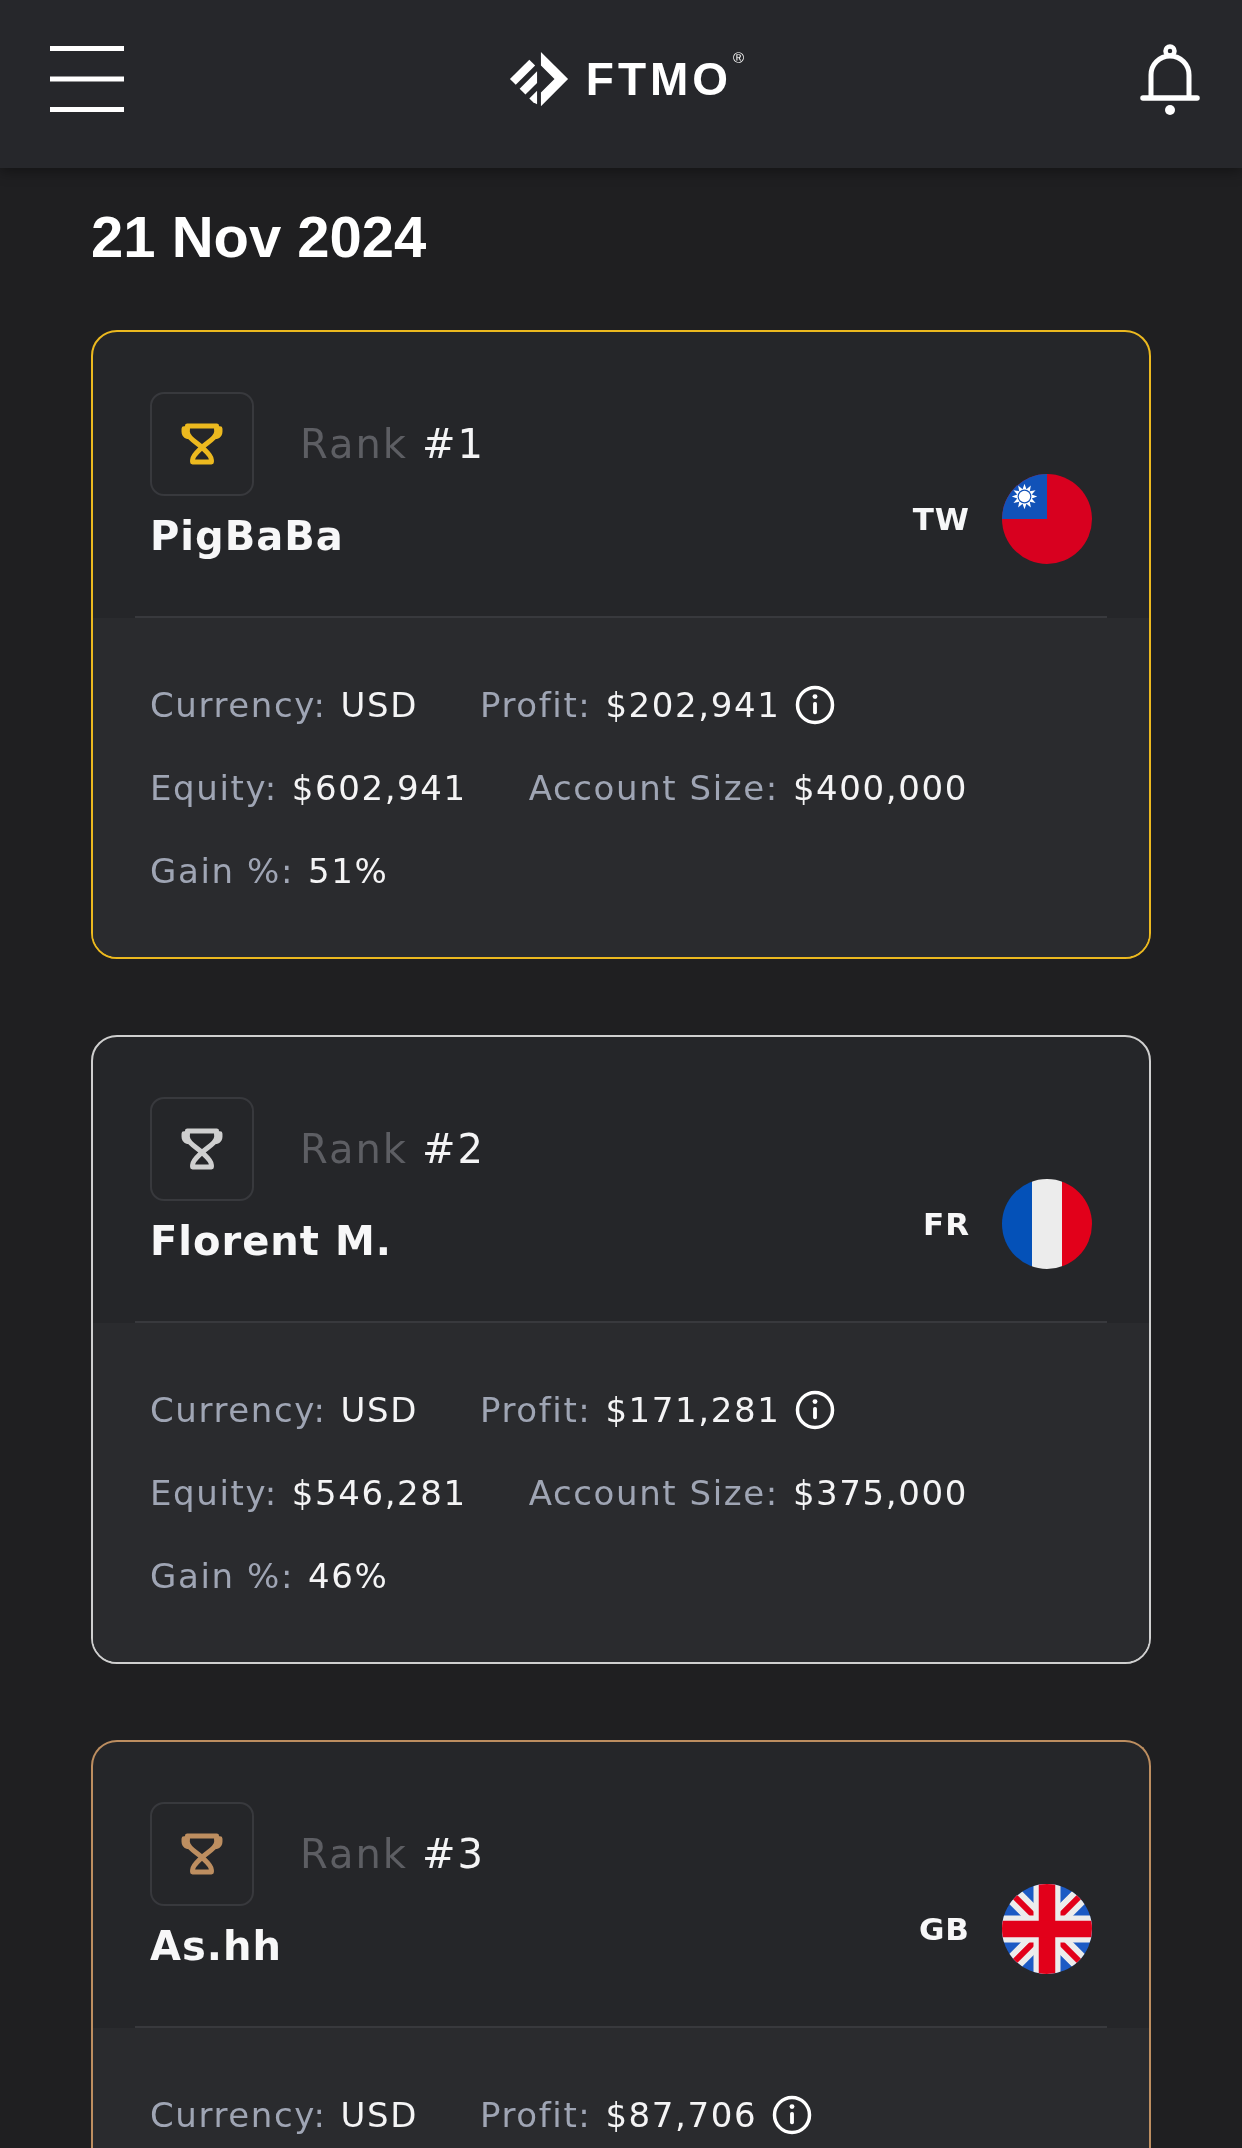 The height and width of the screenshot is (2148, 1242). I want to click on rank-number: #2, so click(453, 1149).